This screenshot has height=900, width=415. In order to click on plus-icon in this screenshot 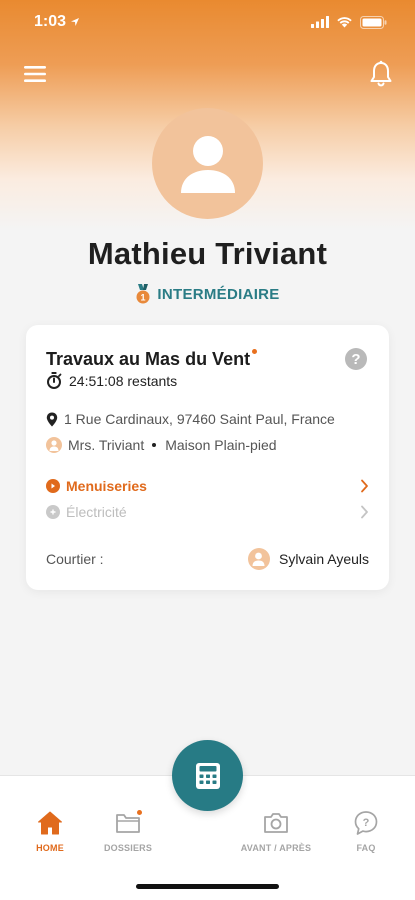, I will do `click(53, 512)`.